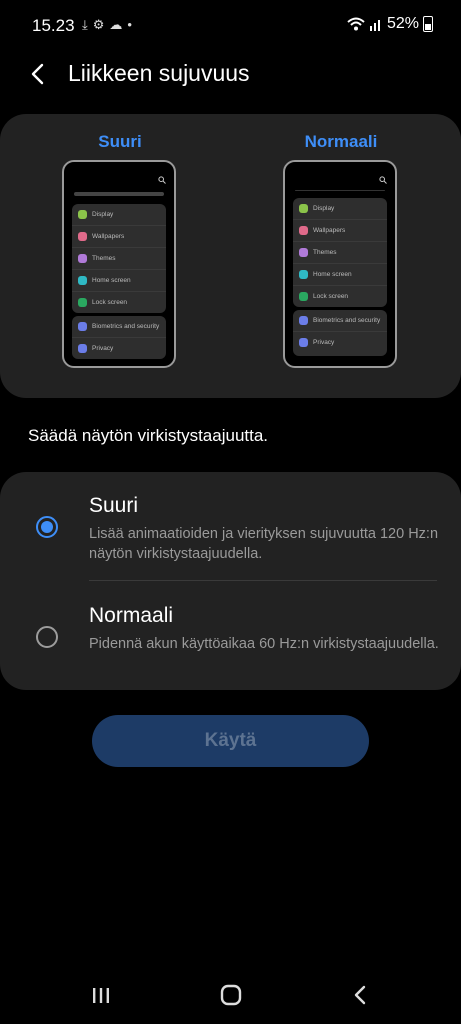 The height and width of the screenshot is (1024, 461). I want to click on back-arrow-icon, so click(38, 74).